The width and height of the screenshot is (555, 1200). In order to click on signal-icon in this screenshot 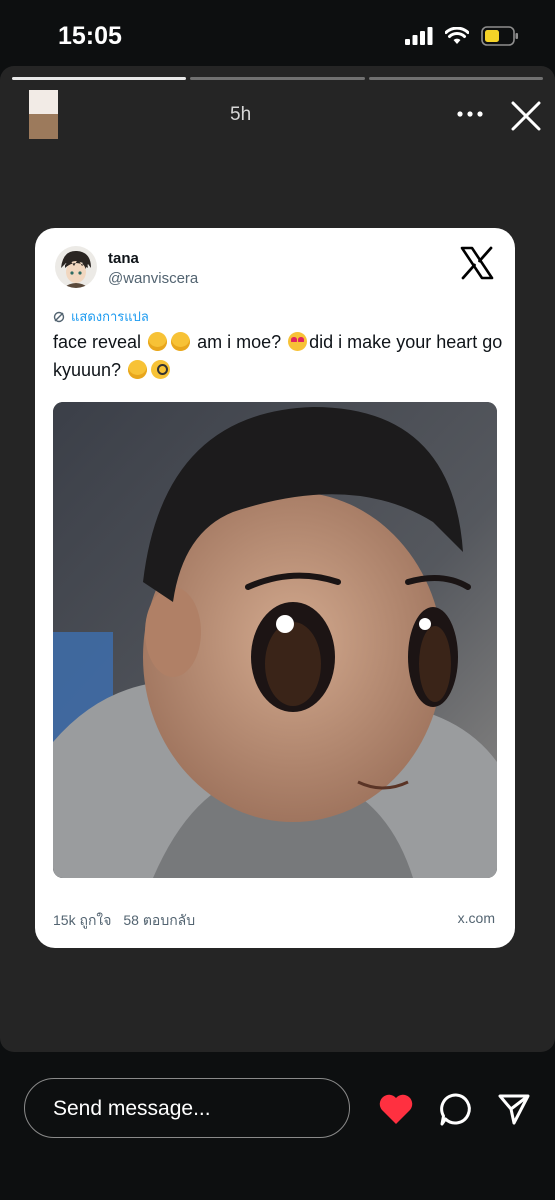, I will do `click(419, 36)`.